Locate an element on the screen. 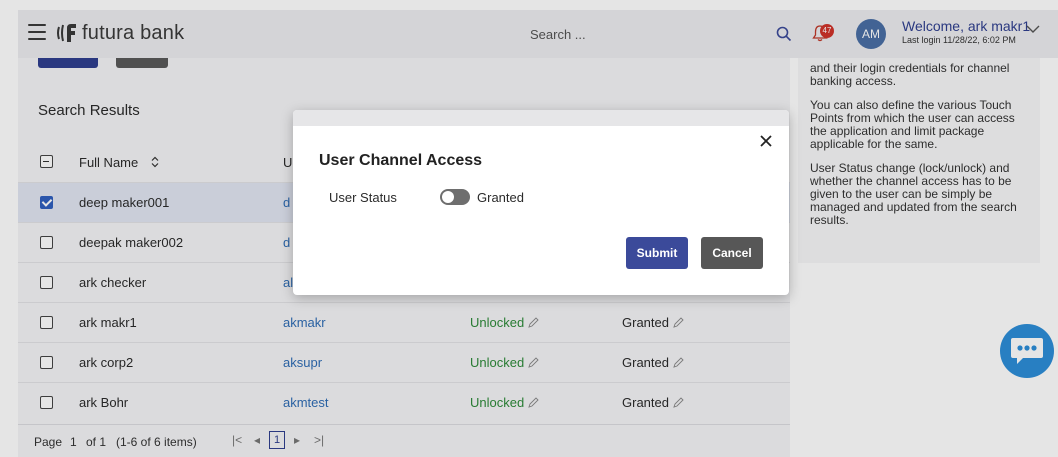  global-search is located at coordinates (664, 34).